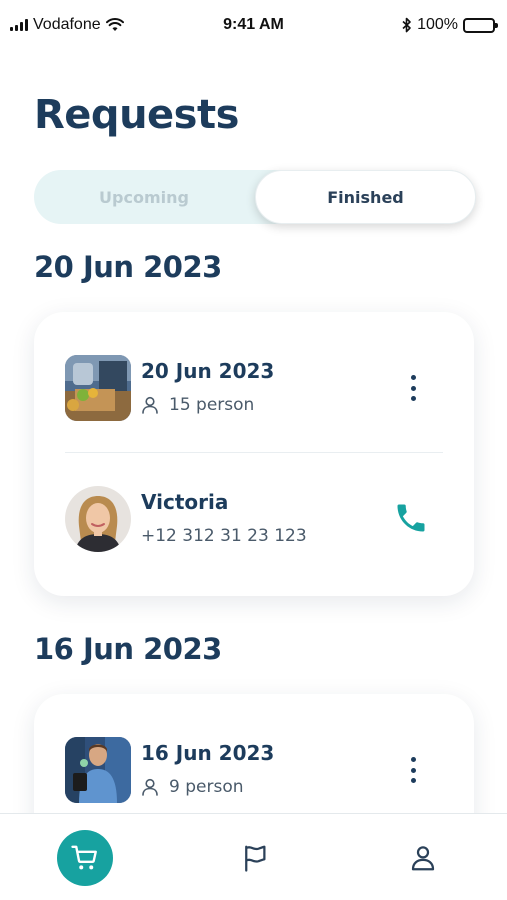 The image size is (507, 900). Describe the element at coordinates (144, 197) in the screenshot. I see `tab-upcoming: Upcoming` at that location.